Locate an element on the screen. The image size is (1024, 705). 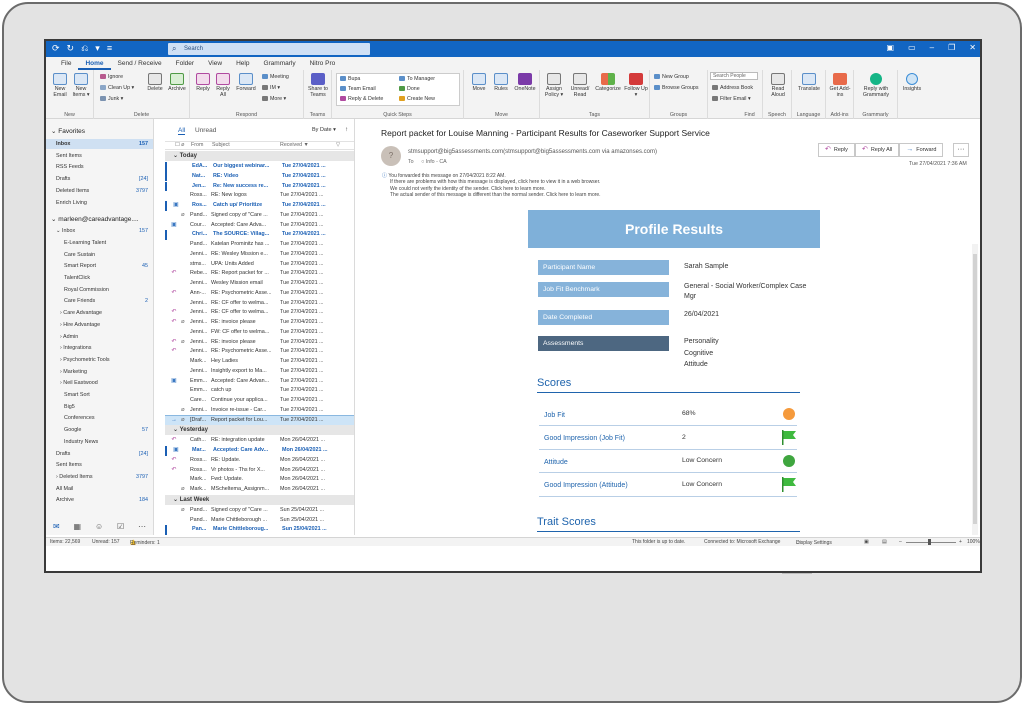
new-group-button: New Group is located at coordinates (671, 77).